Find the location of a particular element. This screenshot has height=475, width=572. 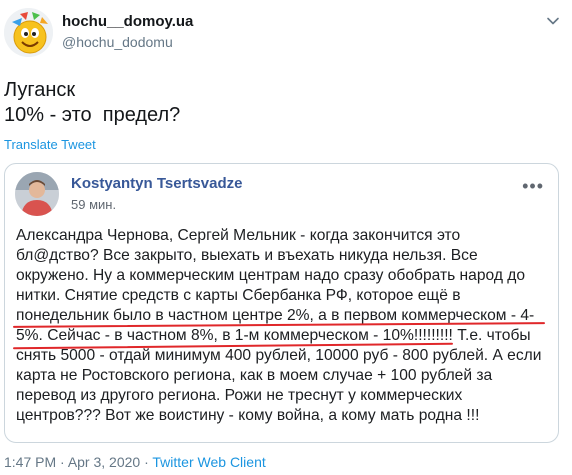

tweet-text-line: Луганск is located at coordinates (40, 90).